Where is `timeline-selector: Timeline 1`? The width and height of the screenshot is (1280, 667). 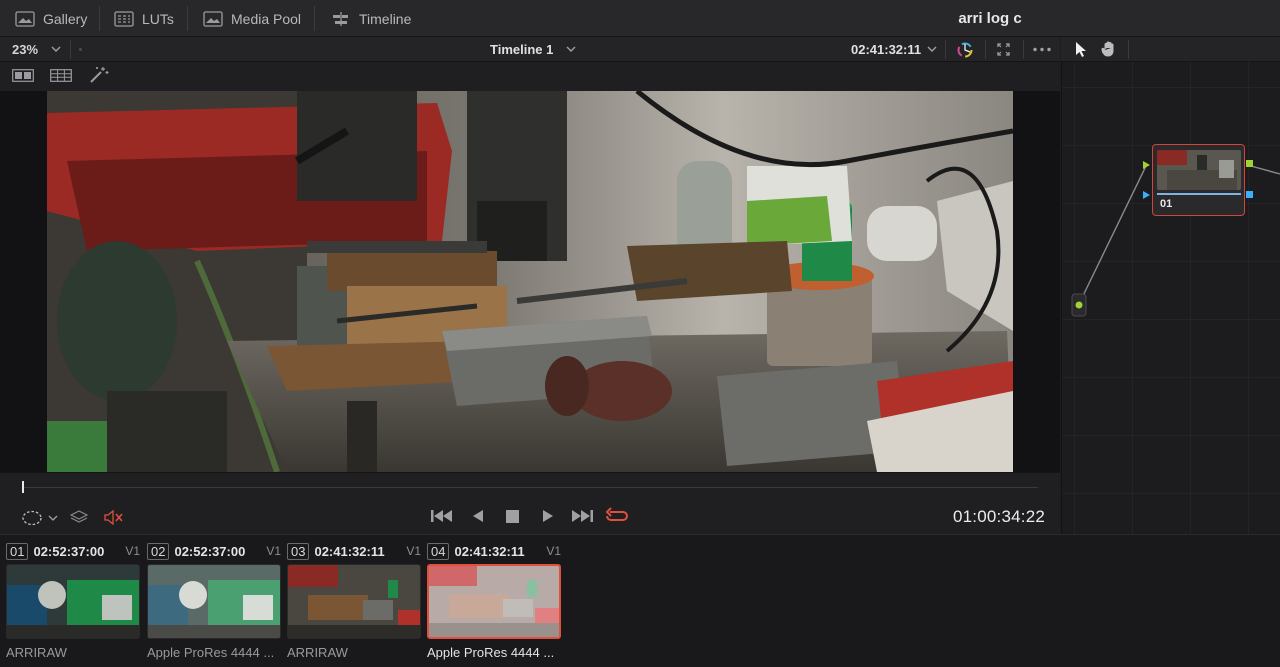 timeline-selector: Timeline 1 is located at coordinates (521, 49).